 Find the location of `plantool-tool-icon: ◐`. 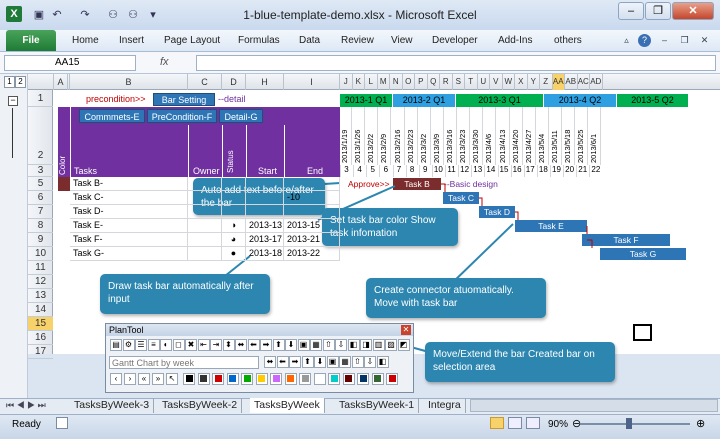

plantool-tool-icon: ◐ is located at coordinates (166, 345).